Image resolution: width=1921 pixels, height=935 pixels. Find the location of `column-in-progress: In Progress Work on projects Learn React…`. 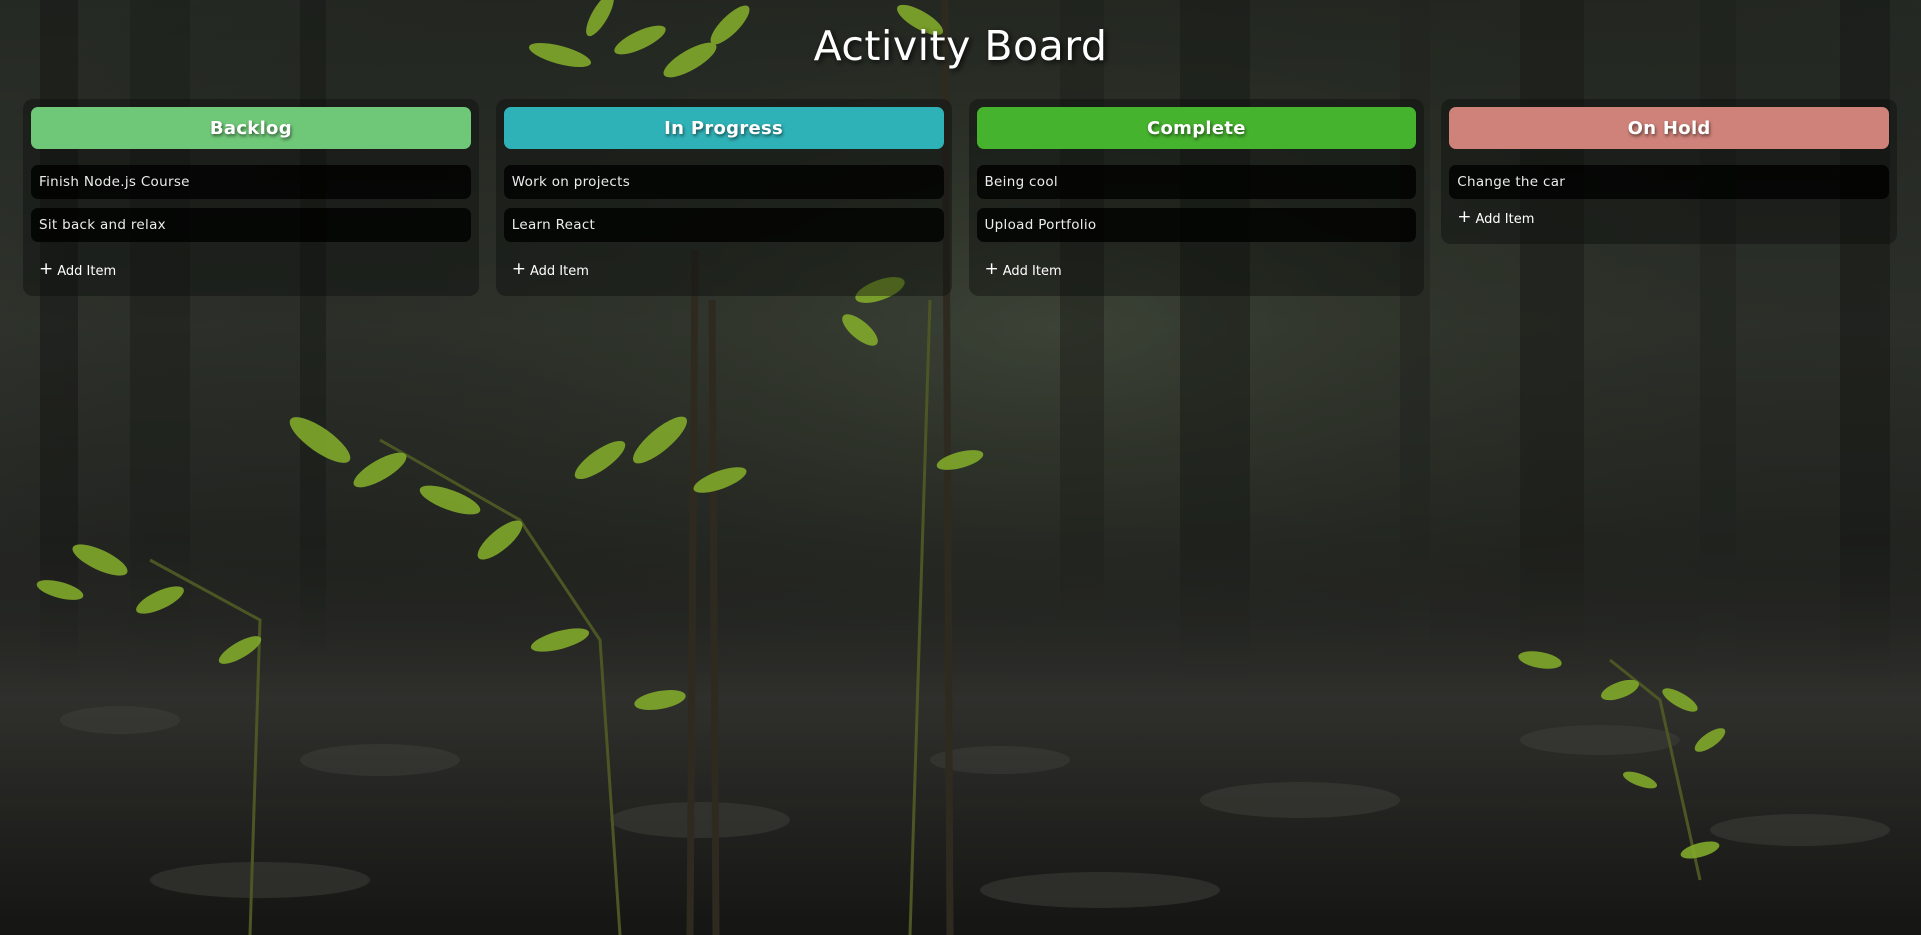

column-in-progress: In Progress Work on projects Learn React… is located at coordinates (723, 197).